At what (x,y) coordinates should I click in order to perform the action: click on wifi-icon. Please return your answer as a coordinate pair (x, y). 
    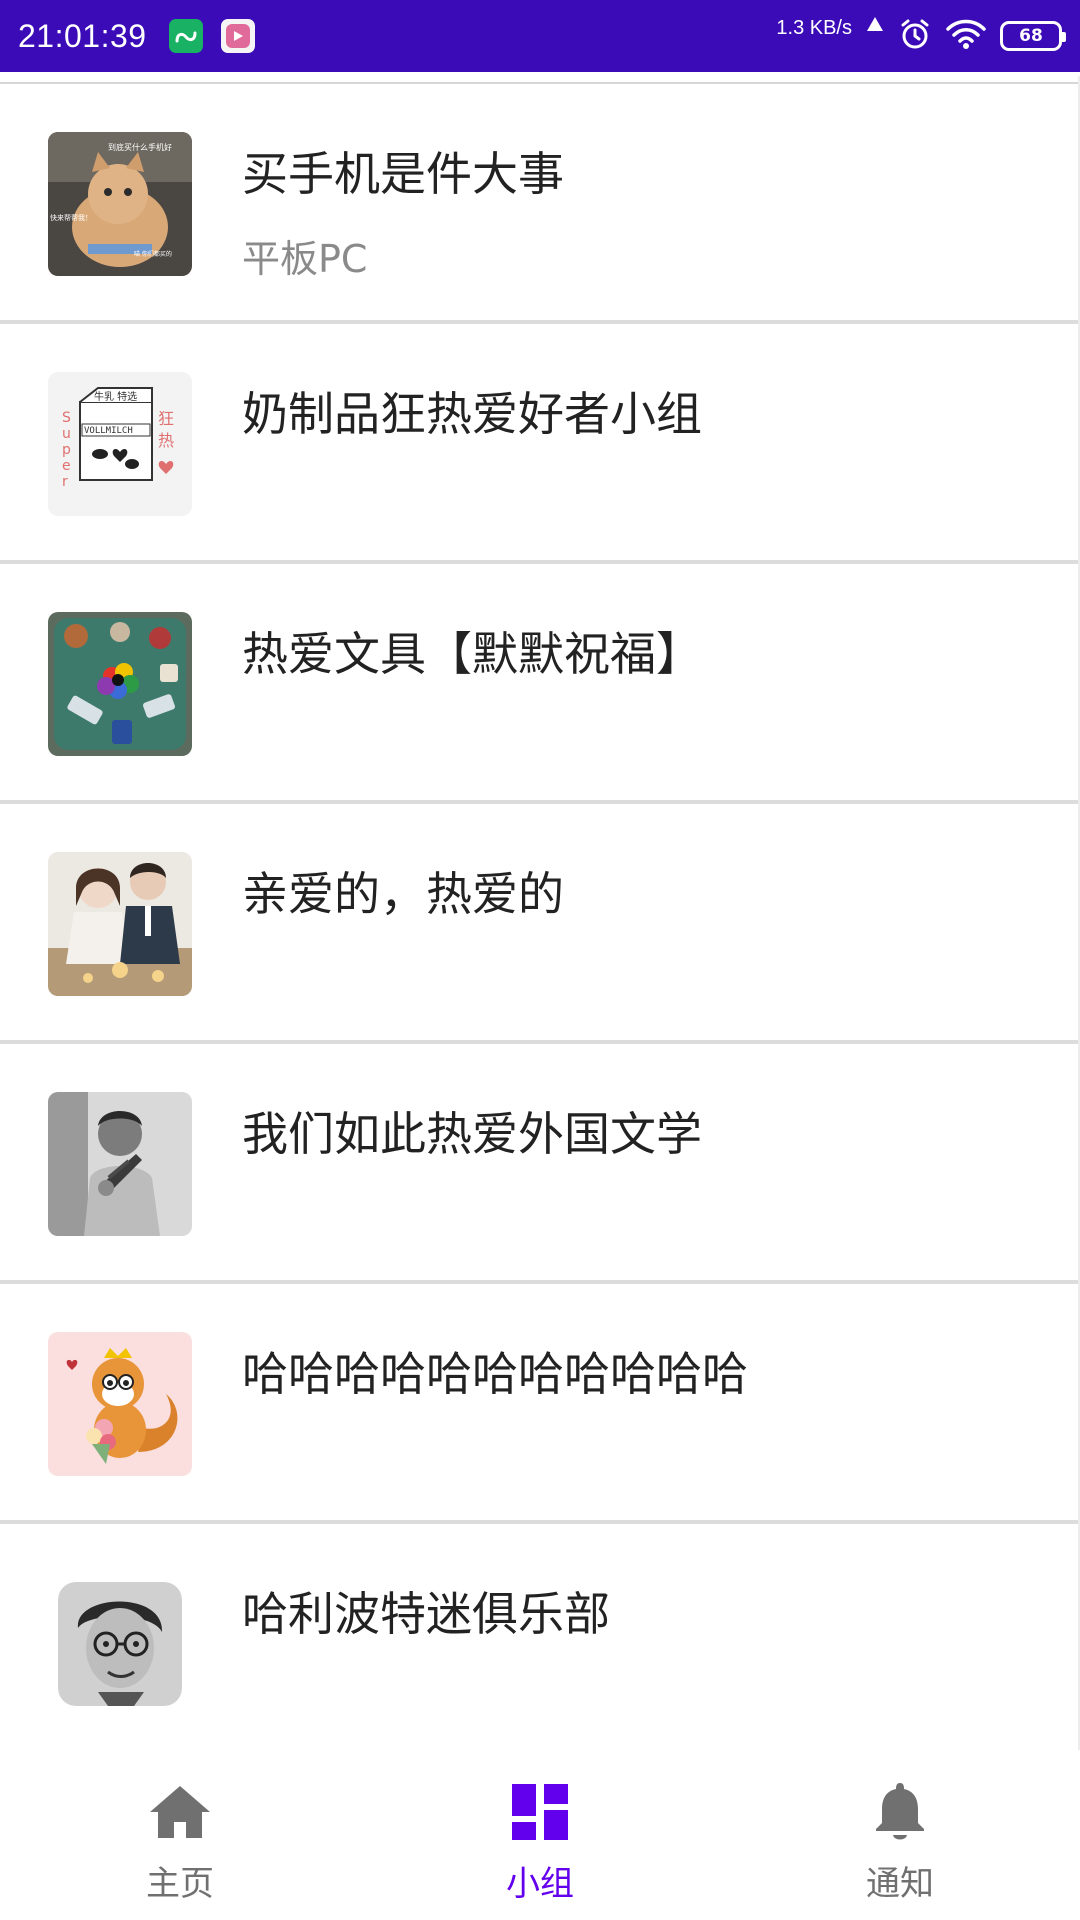
    Looking at the image, I should click on (966, 36).